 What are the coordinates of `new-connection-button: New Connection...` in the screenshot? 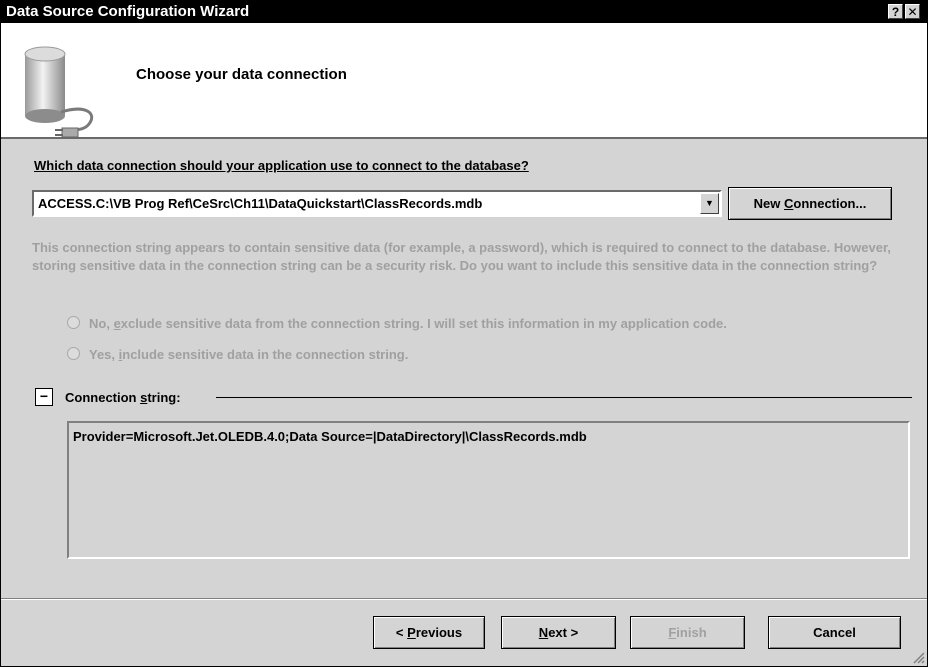 It's located at (810, 203).